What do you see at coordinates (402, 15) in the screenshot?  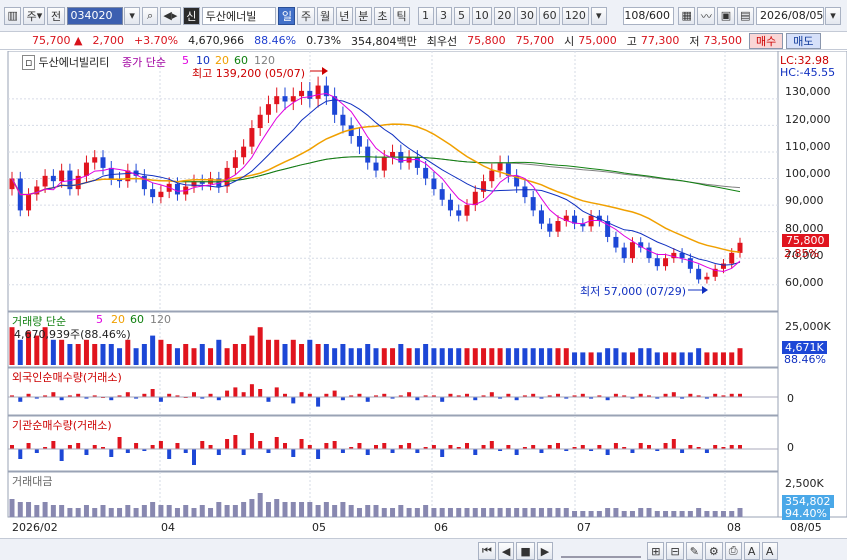 I see `tab-tick: 틱` at bounding box center [402, 15].